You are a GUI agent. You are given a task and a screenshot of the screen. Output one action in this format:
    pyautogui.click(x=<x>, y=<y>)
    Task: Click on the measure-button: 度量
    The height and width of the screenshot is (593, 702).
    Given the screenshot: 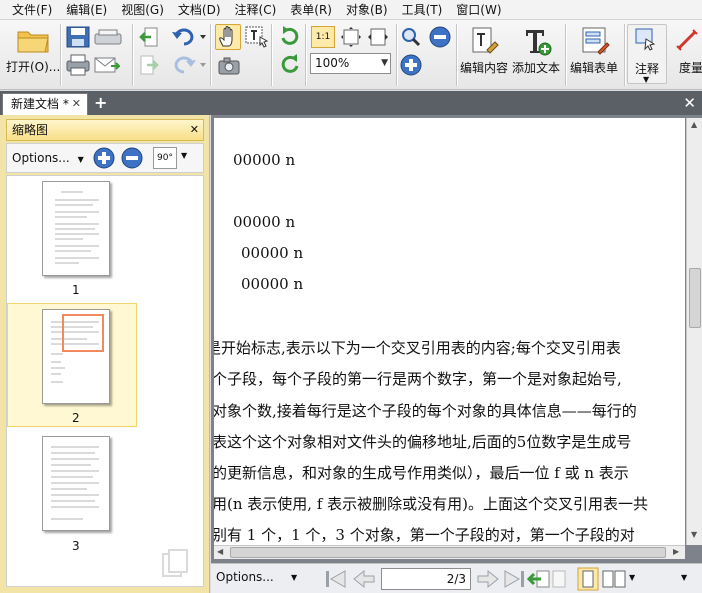 What is the action you would take?
    pyautogui.click(x=687, y=54)
    